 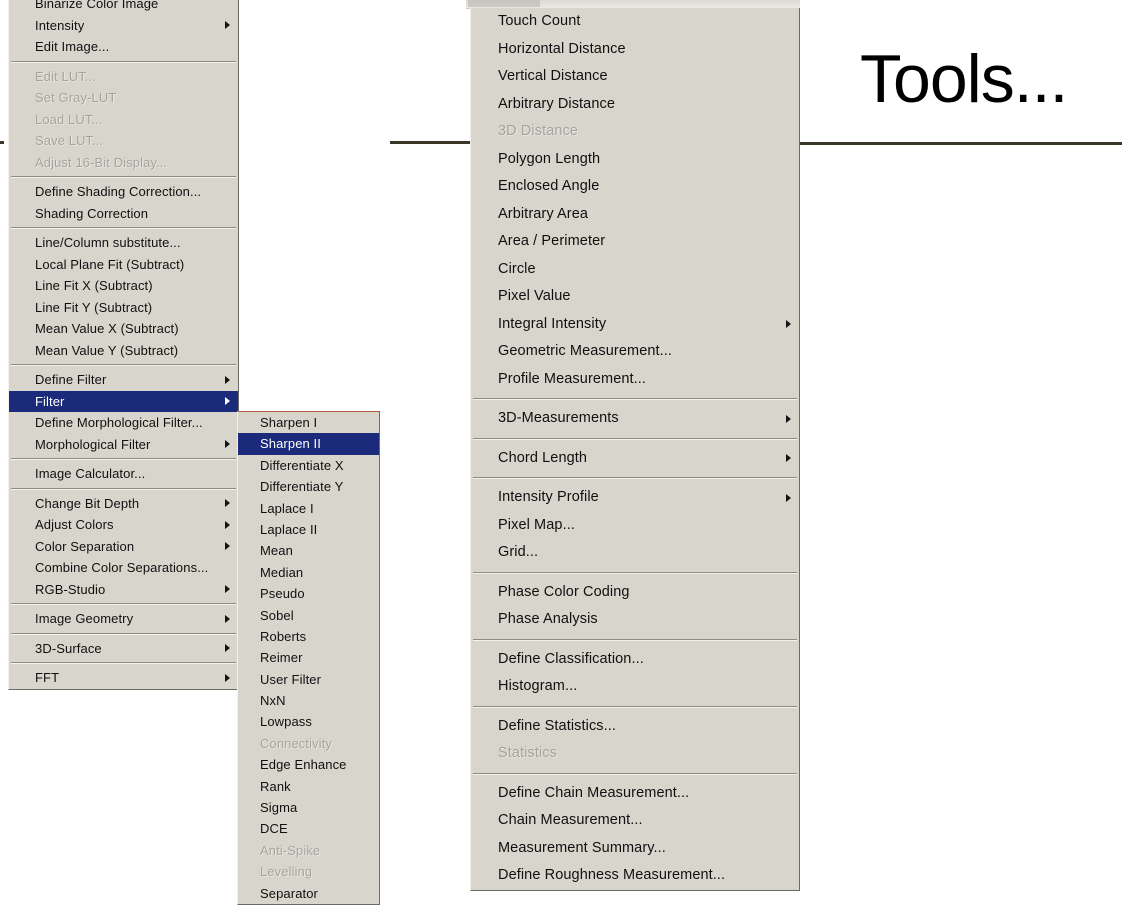 I want to click on menu-item-separator: Separator, so click(x=308, y=893).